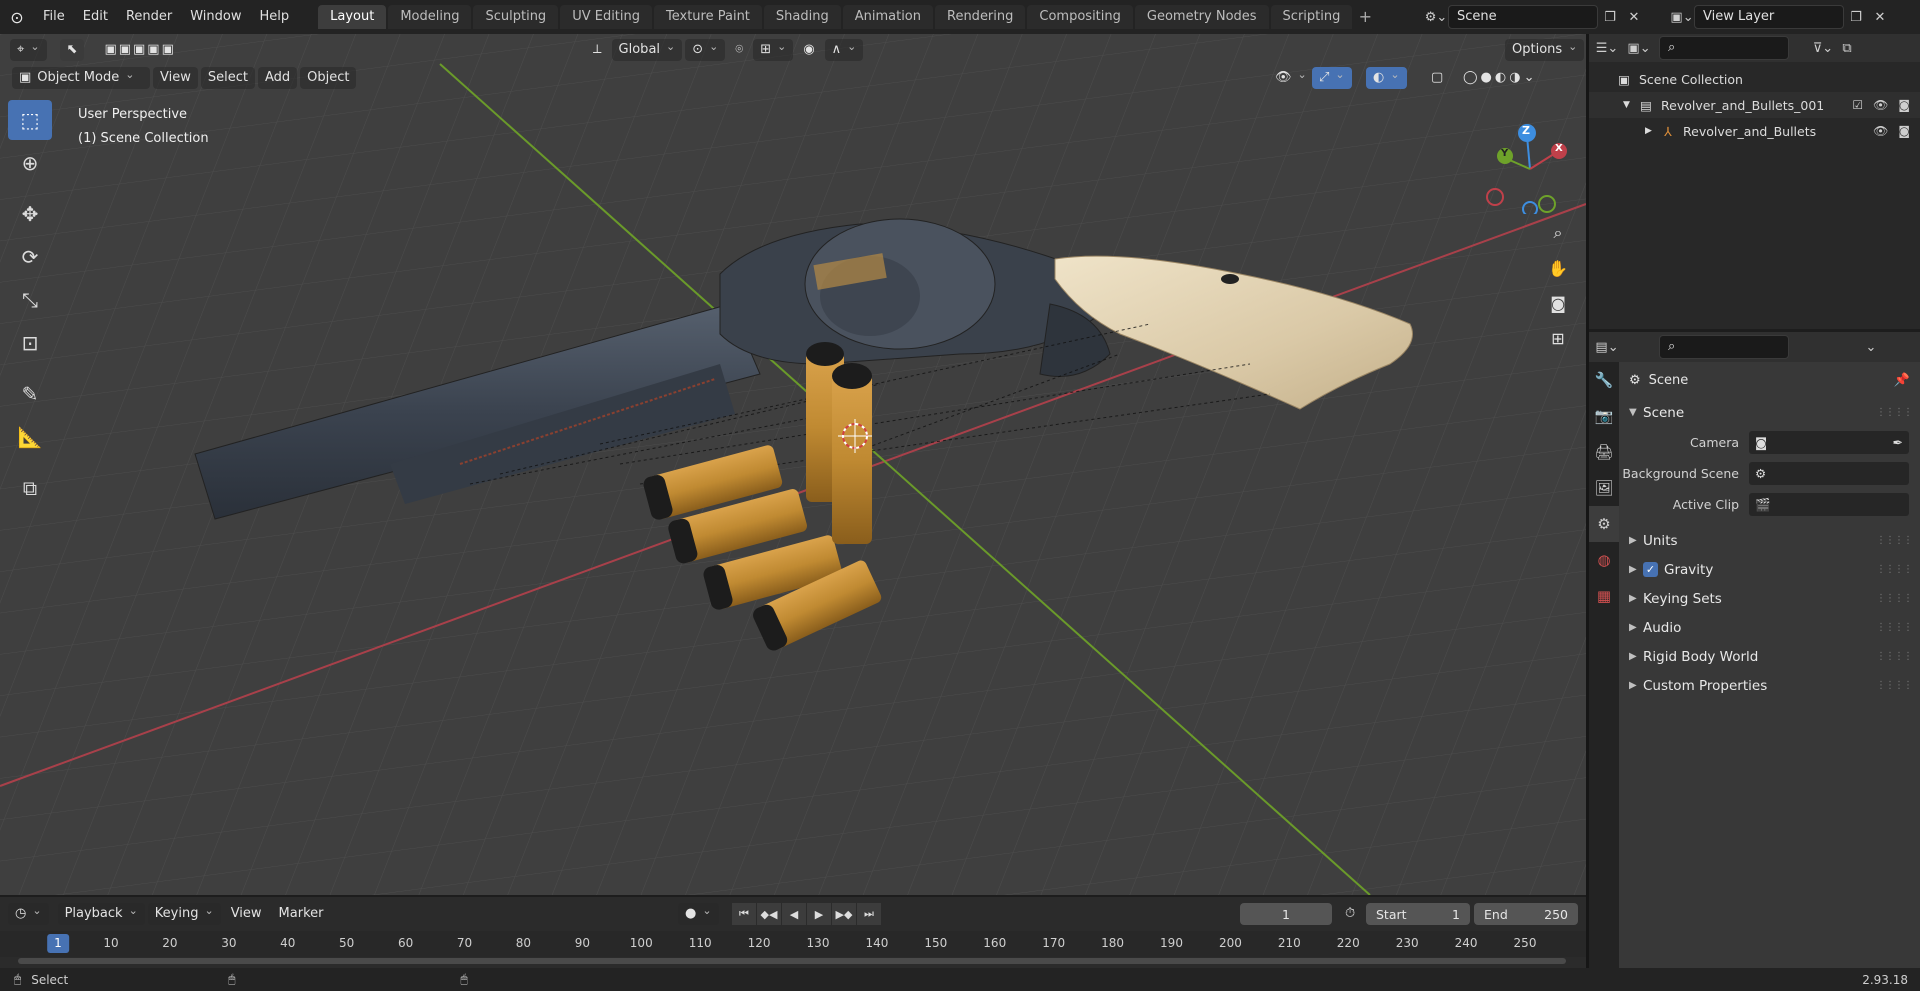  What do you see at coordinates (17, 17) in the screenshot?
I see `blender-logo-icon: ⊙` at bounding box center [17, 17].